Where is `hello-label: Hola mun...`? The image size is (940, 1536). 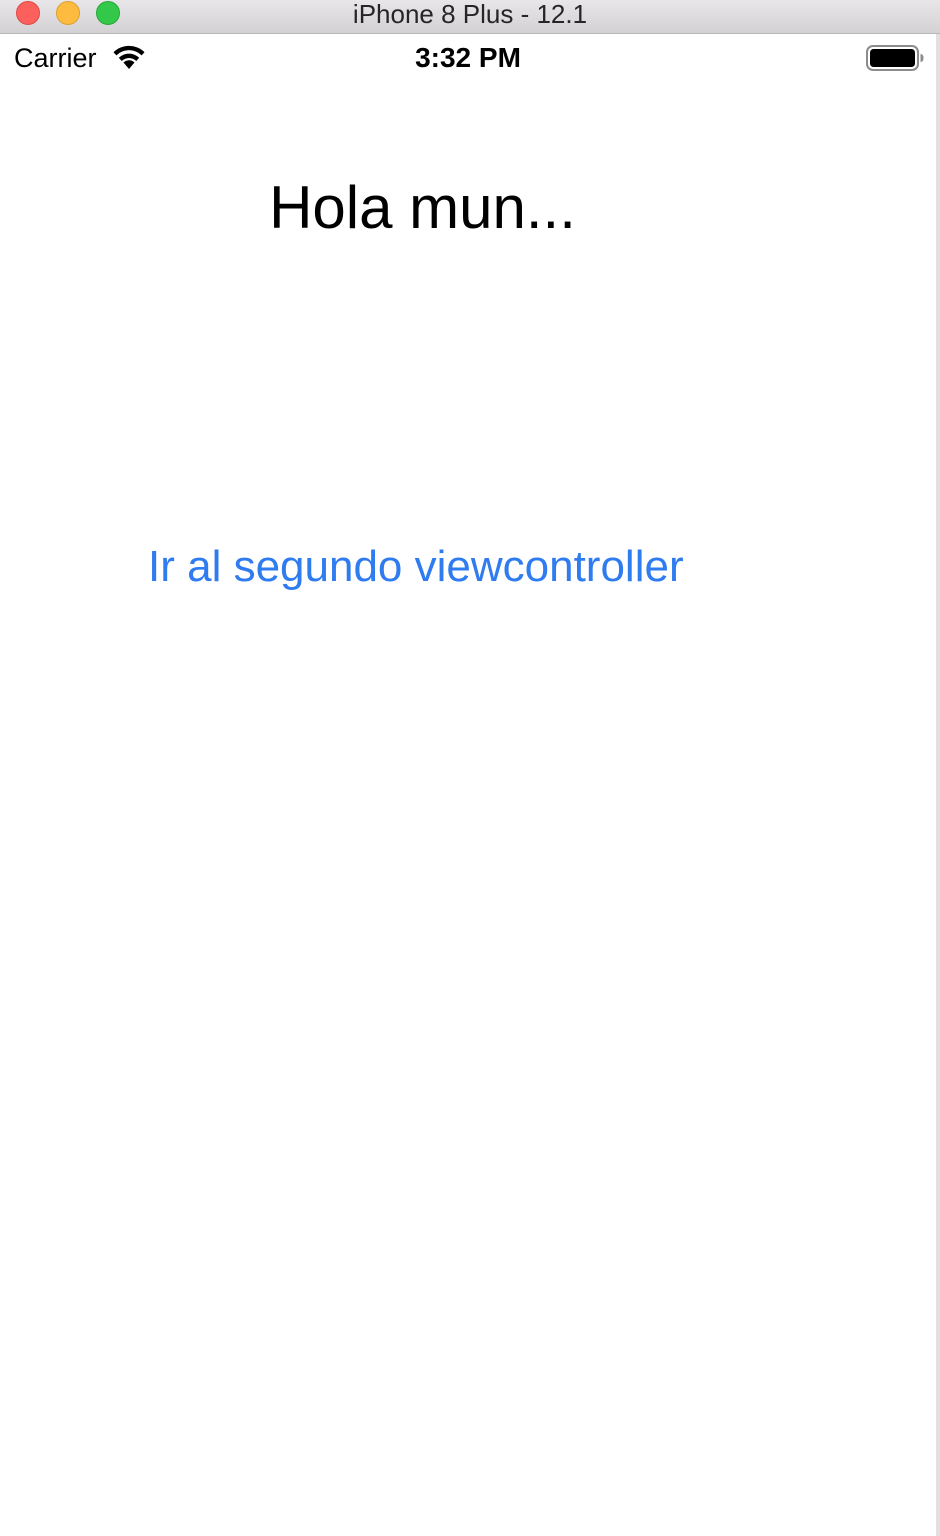 hello-label: Hola mun... is located at coordinates (422, 207).